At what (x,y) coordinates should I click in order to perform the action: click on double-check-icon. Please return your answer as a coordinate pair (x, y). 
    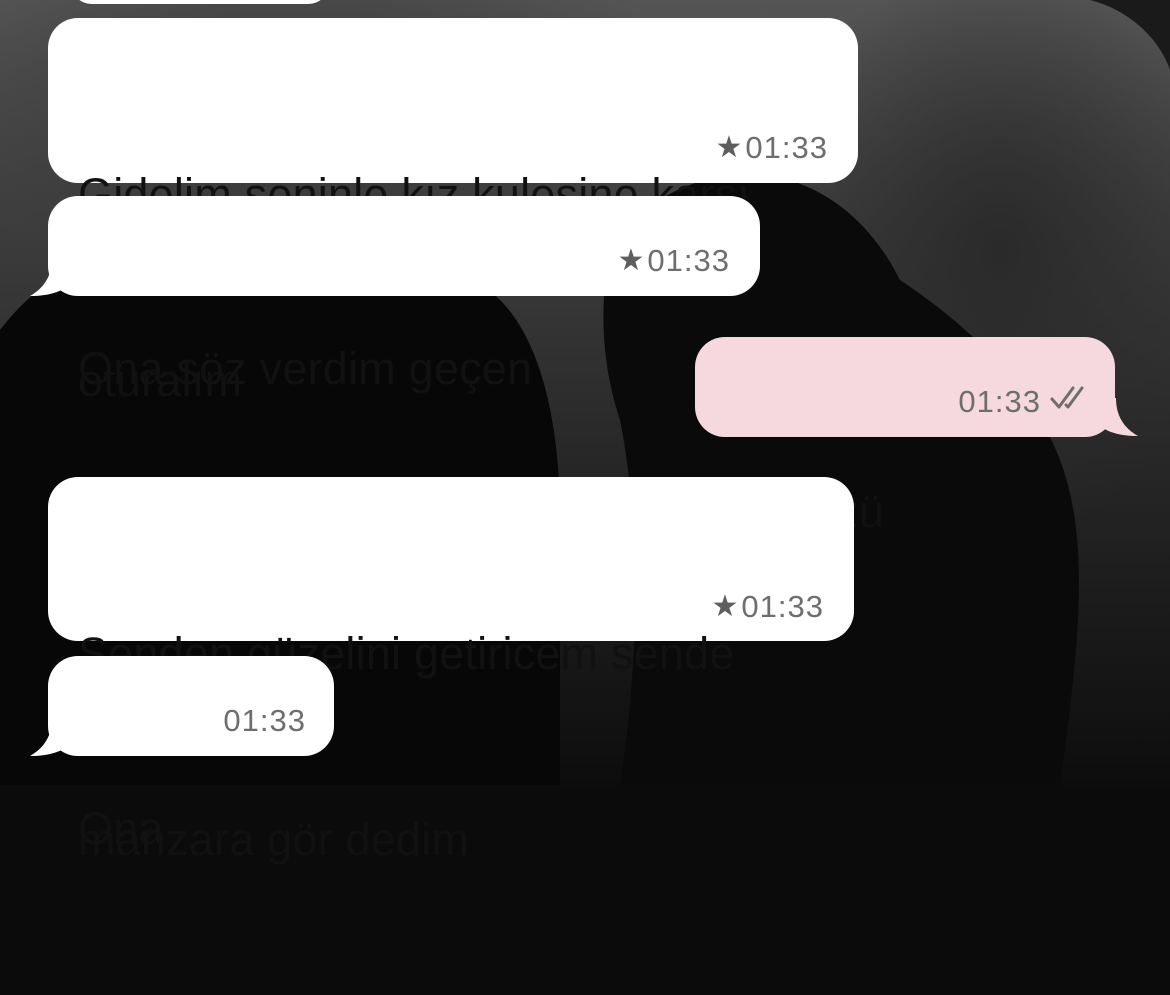
    Looking at the image, I should click on (1070, 401).